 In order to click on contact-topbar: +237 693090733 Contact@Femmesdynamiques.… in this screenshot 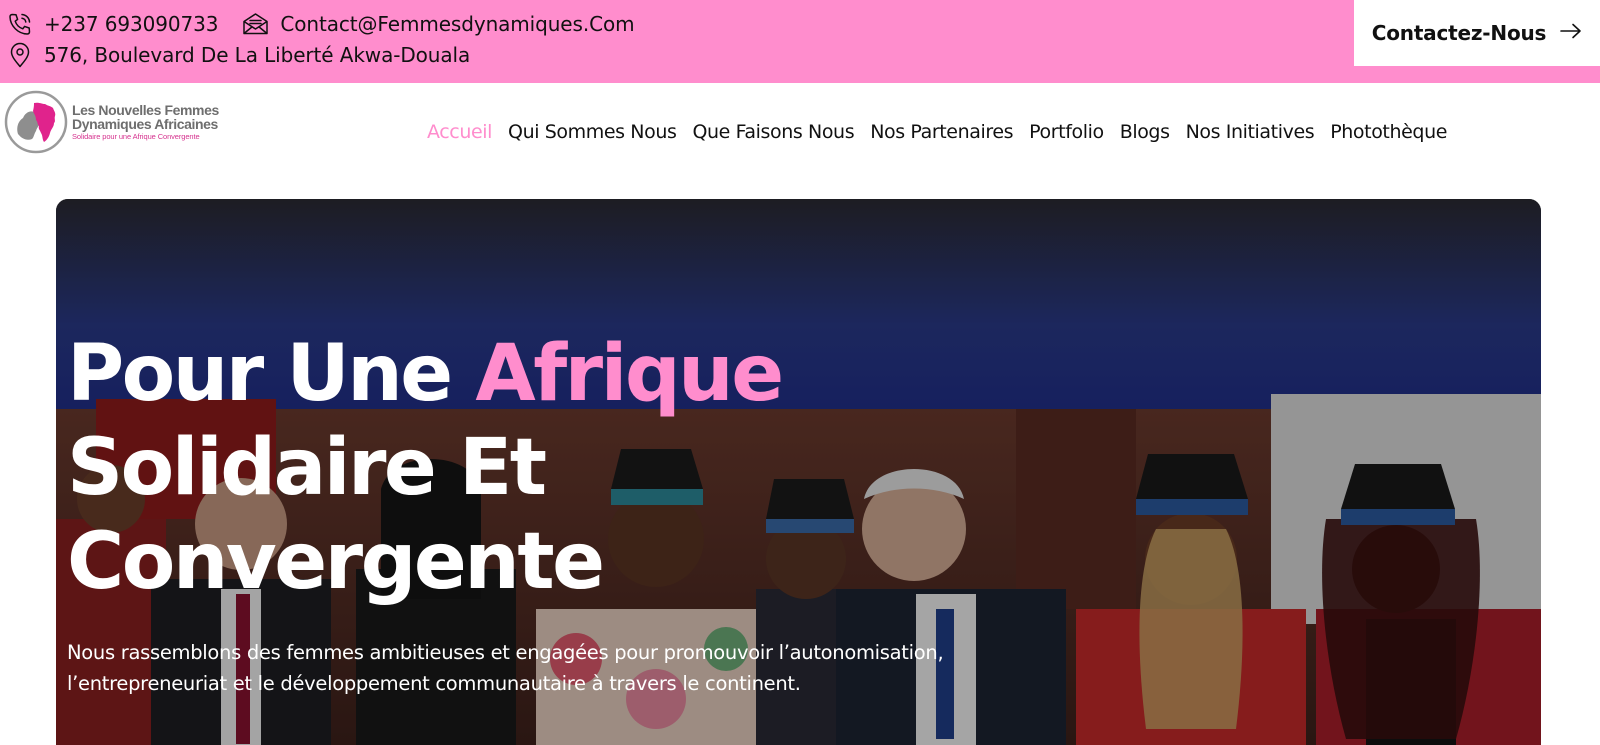, I will do `click(800, 41)`.